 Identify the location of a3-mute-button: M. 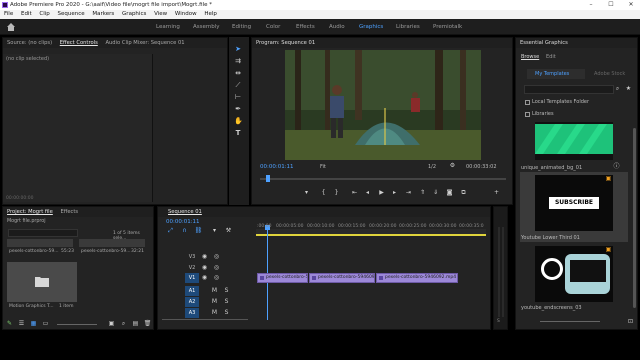
(214, 313).